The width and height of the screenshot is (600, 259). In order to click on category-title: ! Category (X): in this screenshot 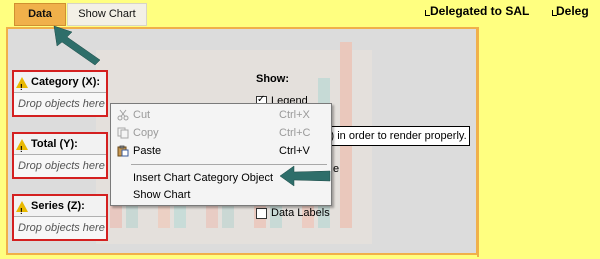, I will do `click(60, 82)`.